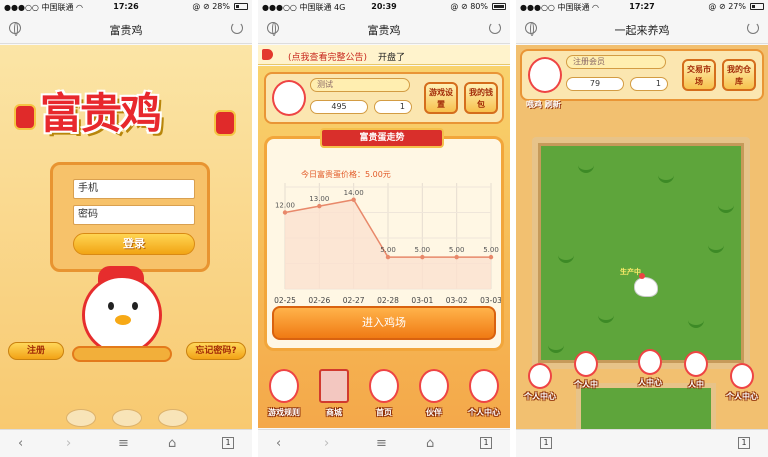  What do you see at coordinates (481, 98) in the screenshot?
I see `wallet-button: 我的钱包` at bounding box center [481, 98].